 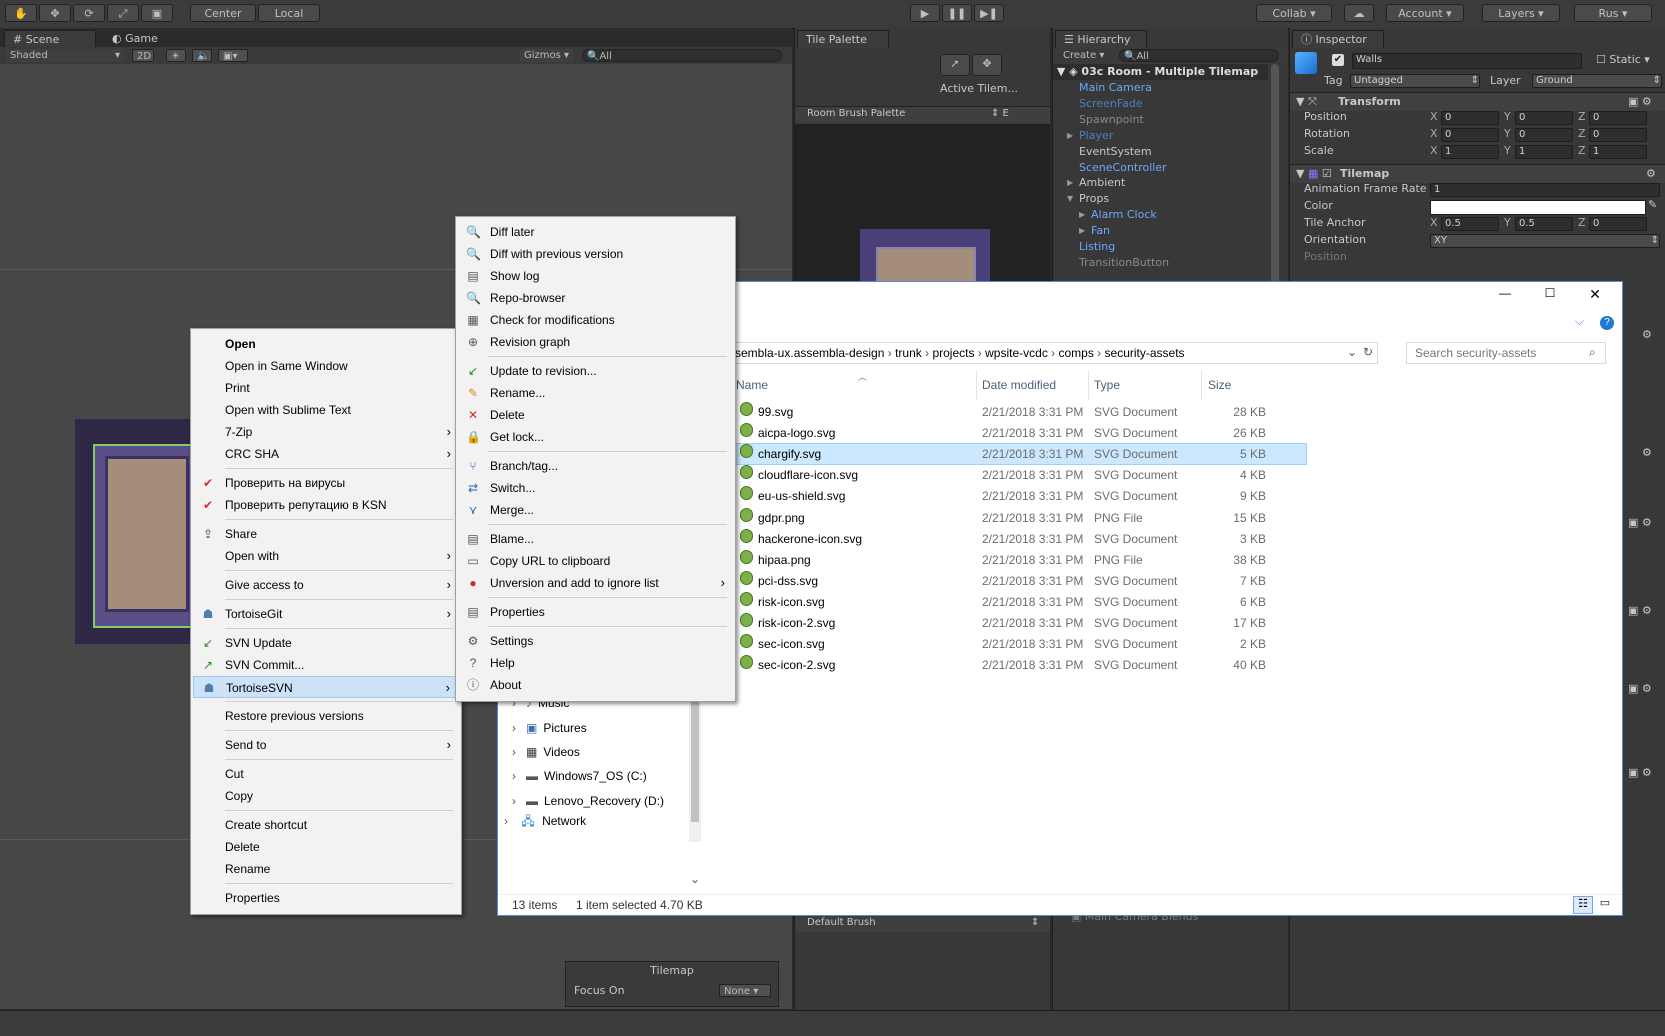 I want to click on hierarchy-item: ▶ Player, so click(x=1160, y=136).